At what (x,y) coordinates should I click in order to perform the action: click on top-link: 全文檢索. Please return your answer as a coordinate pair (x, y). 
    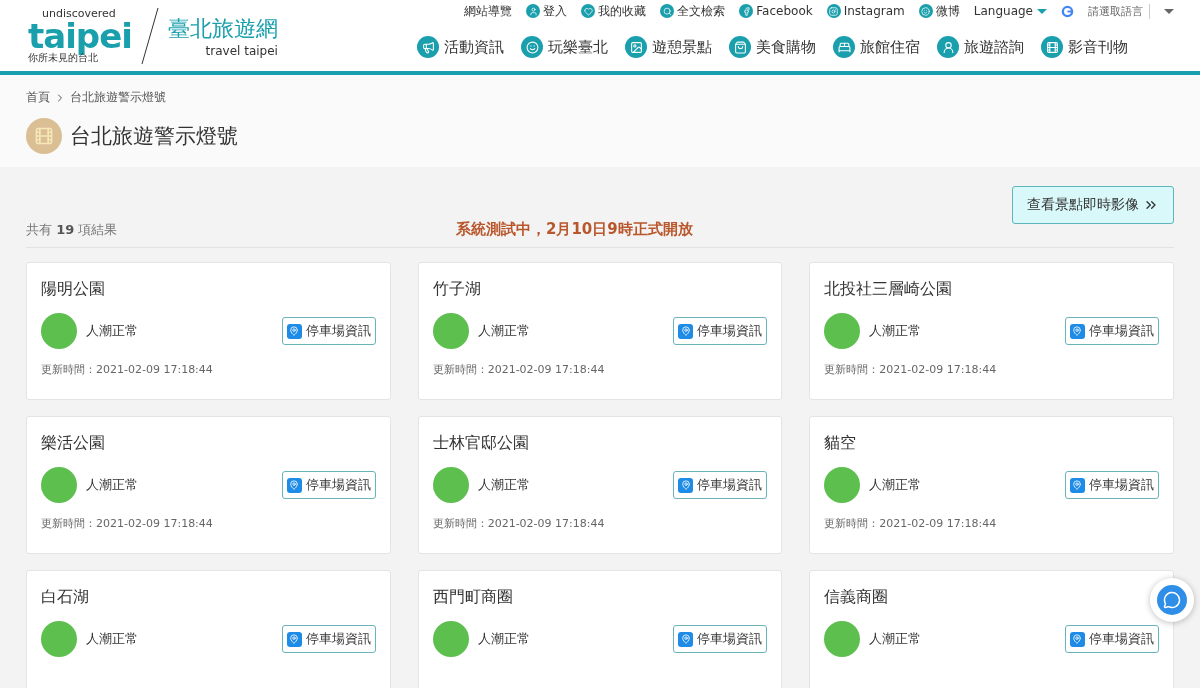
    Looking at the image, I should click on (693, 11).